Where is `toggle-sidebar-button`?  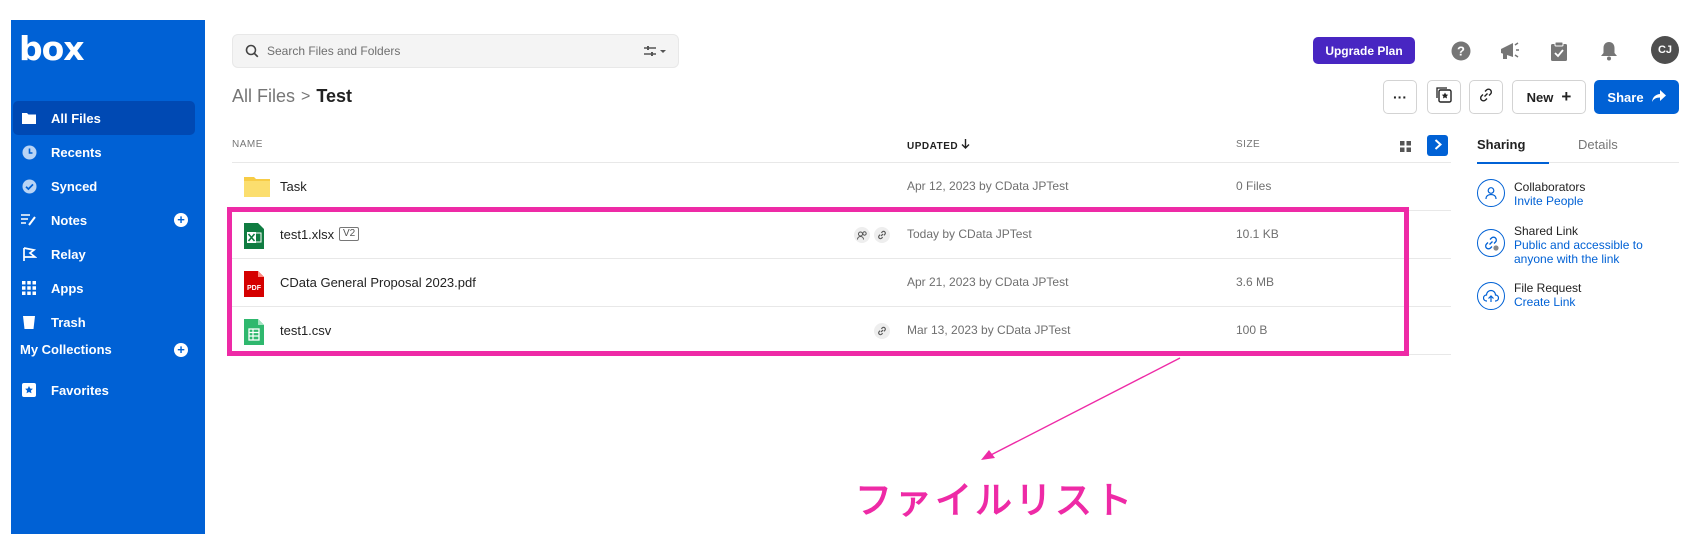
toggle-sidebar-button is located at coordinates (1437, 145).